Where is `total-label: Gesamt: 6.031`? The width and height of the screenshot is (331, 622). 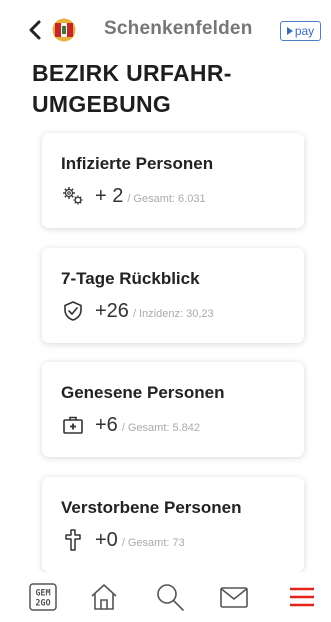
total-label: Gesamt: 6.031 is located at coordinates (169, 198).